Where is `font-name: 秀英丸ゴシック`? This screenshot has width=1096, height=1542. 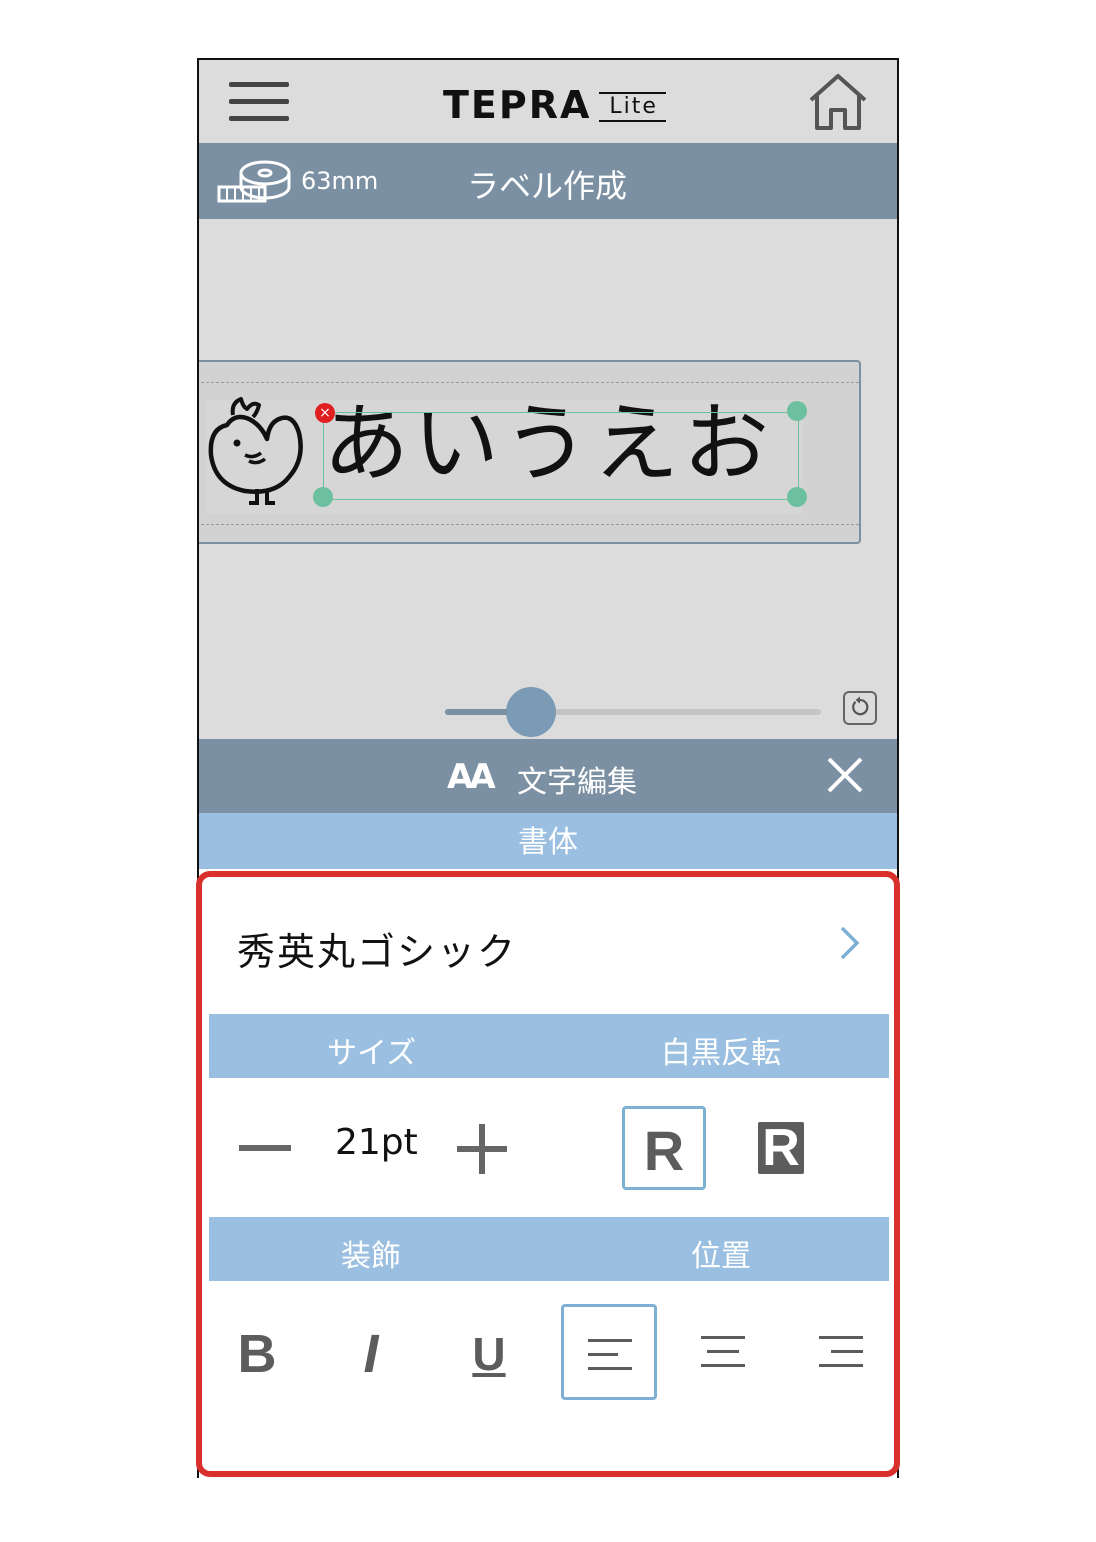 font-name: 秀英丸ゴシック is located at coordinates (377, 948).